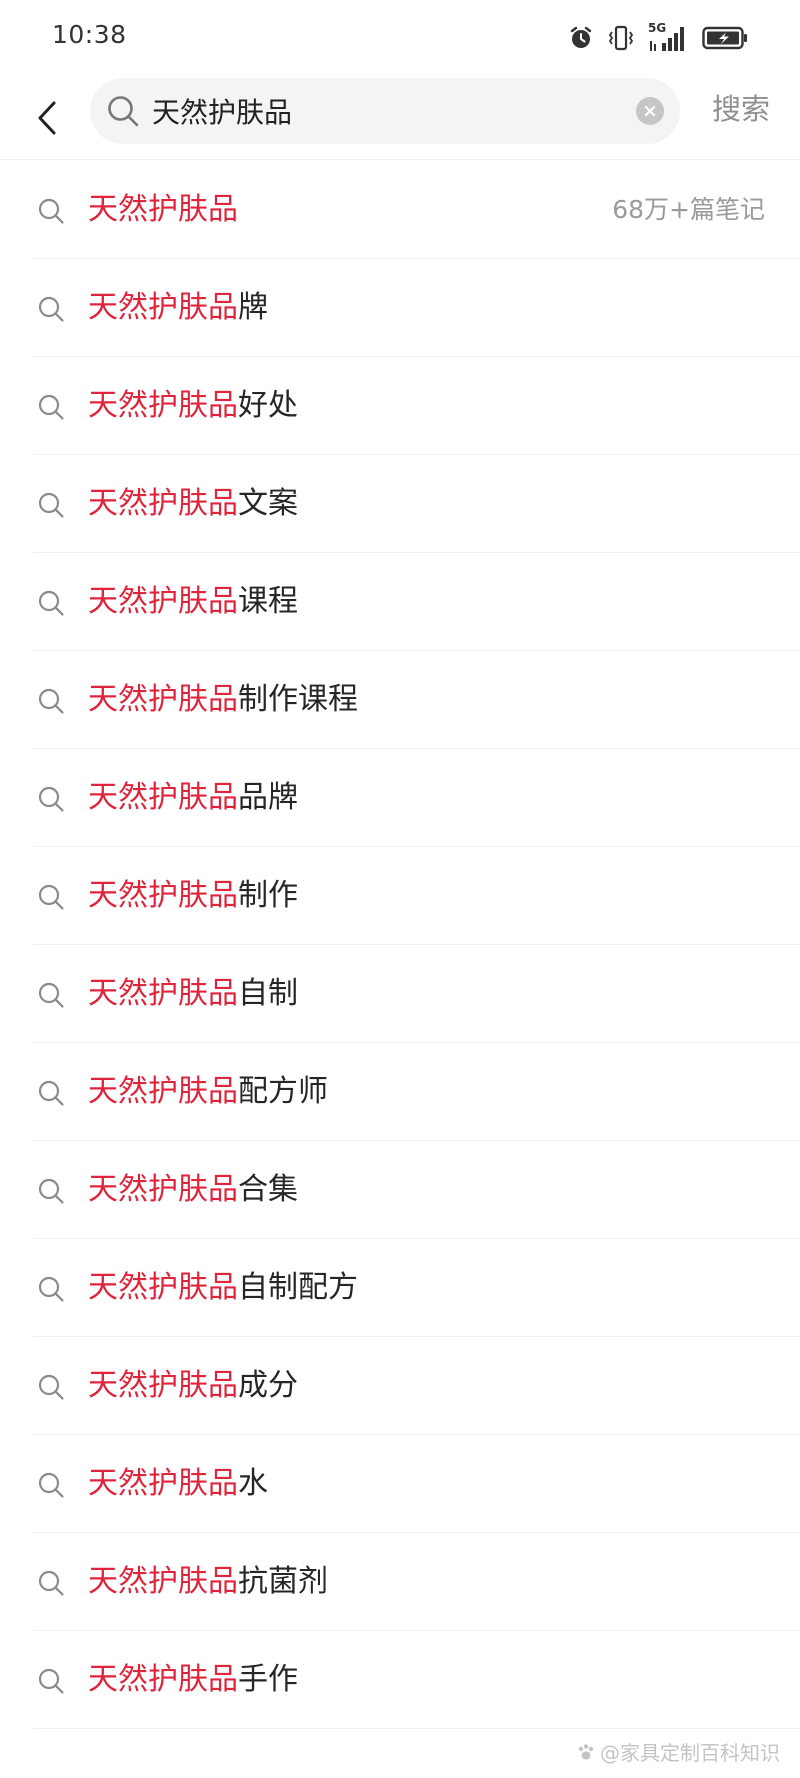 The image size is (800, 1778). Describe the element at coordinates (268, 797) in the screenshot. I see `suggestion-suffix: 品牌` at that location.